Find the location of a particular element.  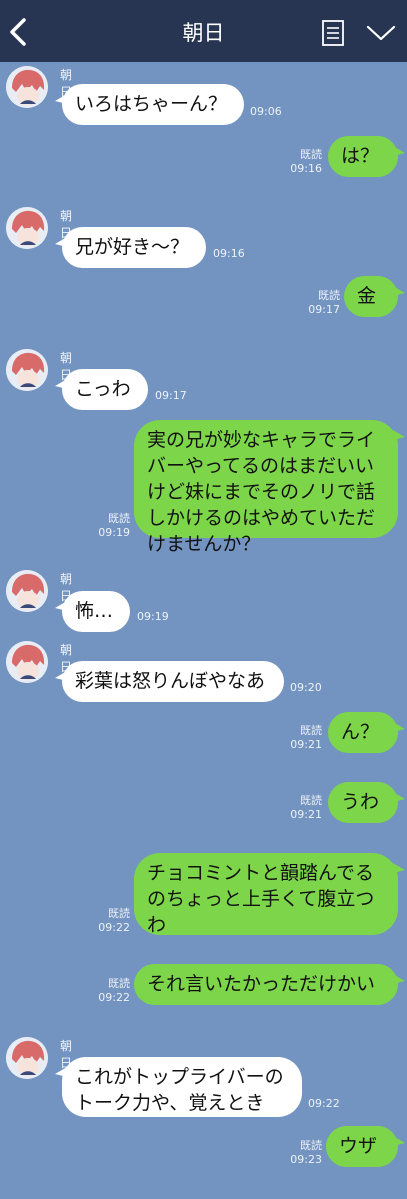

message-bubble: 金 is located at coordinates (374, 296).